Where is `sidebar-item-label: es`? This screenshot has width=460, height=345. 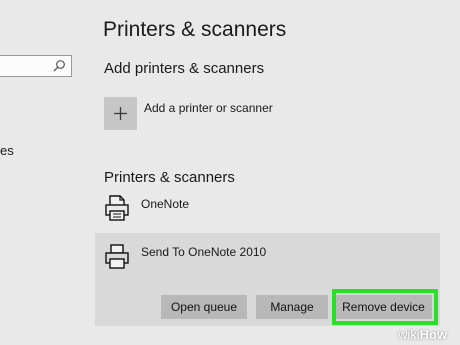
sidebar-item-label: es is located at coordinates (7, 150).